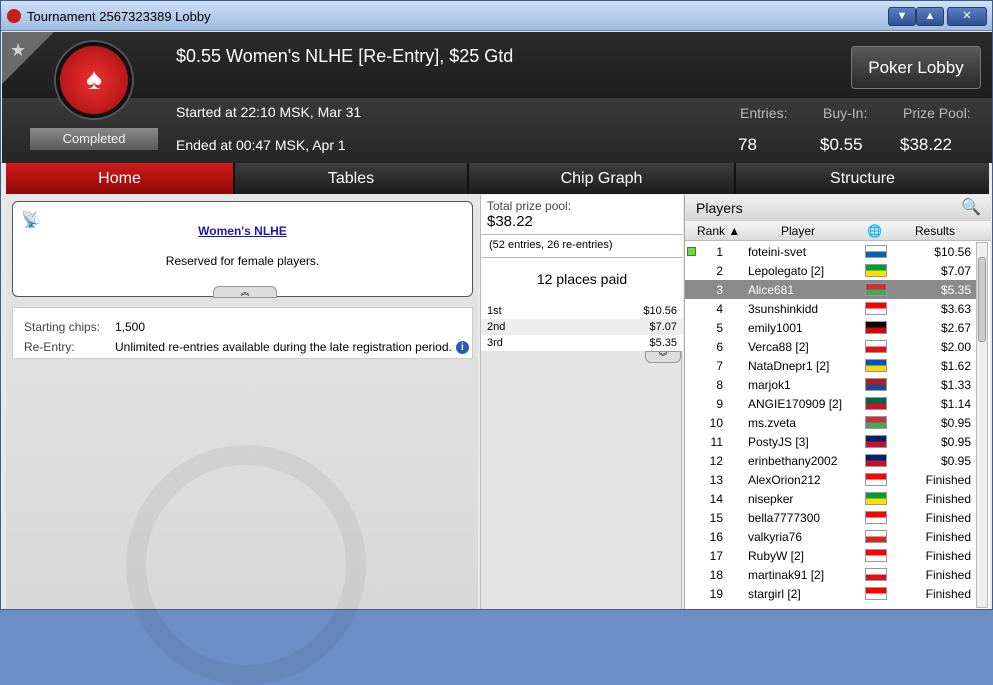 Image resolution: width=993 pixels, height=685 pixels. What do you see at coordinates (130, 327) in the screenshot?
I see `starting-chips-value: 1,500` at bounding box center [130, 327].